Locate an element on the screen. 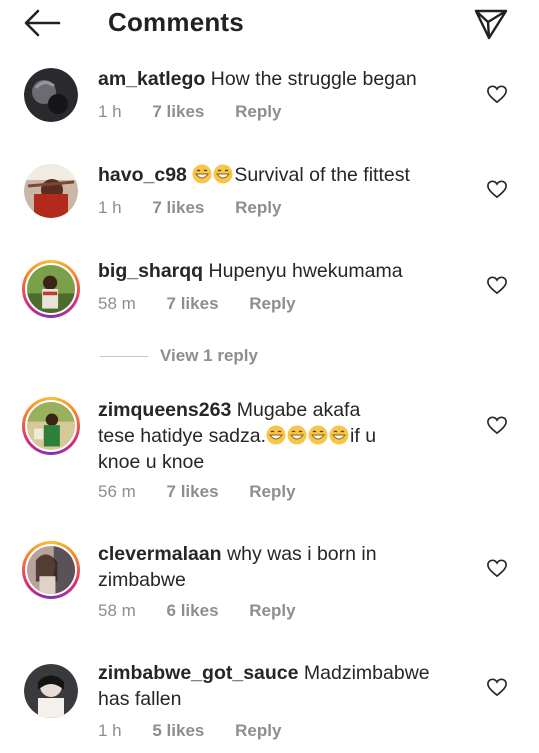 This screenshot has width=539, height=753. top-bar: Comments is located at coordinates (269, 26).